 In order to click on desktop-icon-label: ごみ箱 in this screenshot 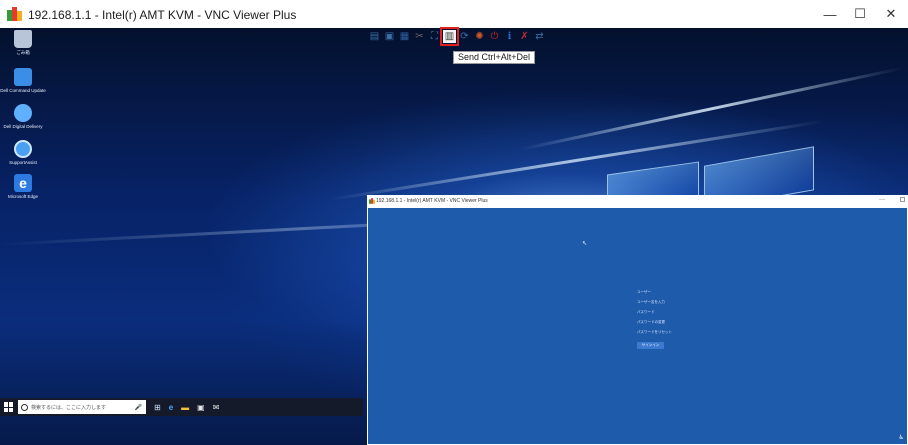, I will do `click(23, 52)`.